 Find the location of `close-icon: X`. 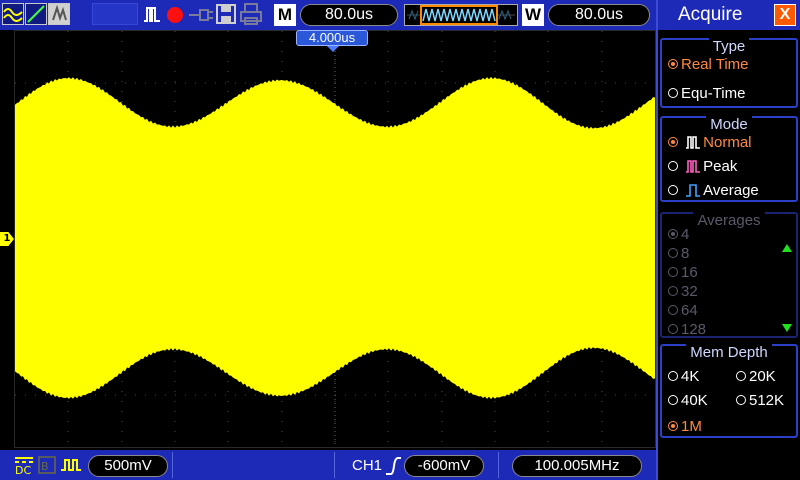

close-icon: X is located at coordinates (785, 15).